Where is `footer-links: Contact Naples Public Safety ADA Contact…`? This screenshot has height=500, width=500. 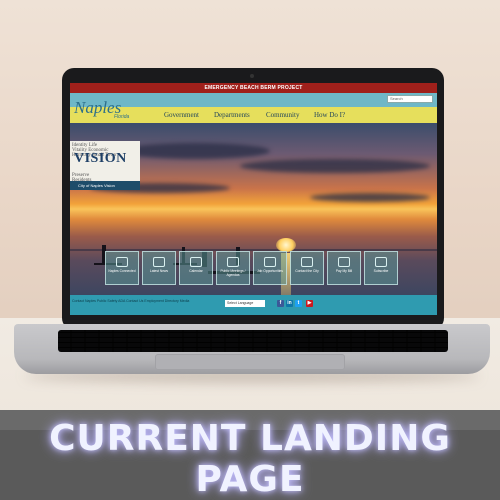 footer-links: Contact Naples Public Safety ADA Contact… is located at coordinates (130, 301).